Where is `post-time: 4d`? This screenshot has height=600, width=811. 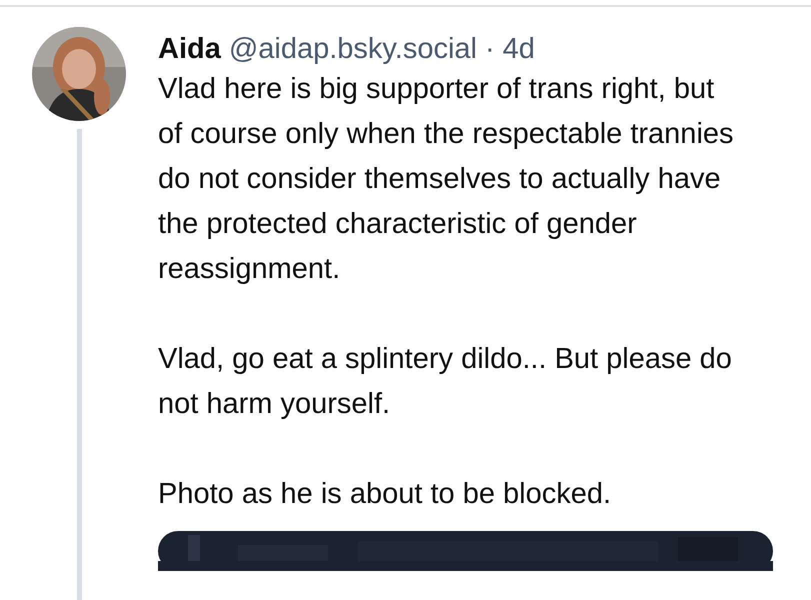 post-time: 4d is located at coordinates (518, 49).